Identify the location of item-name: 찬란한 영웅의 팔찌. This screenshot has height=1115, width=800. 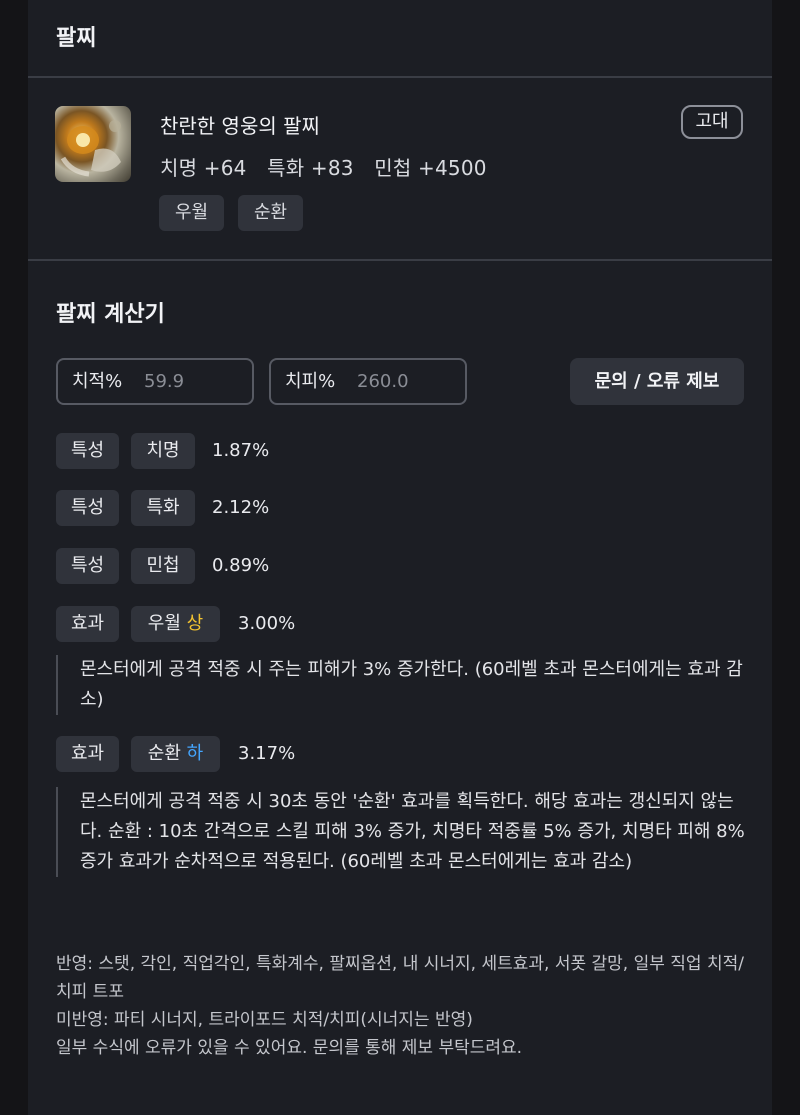
(240, 126).